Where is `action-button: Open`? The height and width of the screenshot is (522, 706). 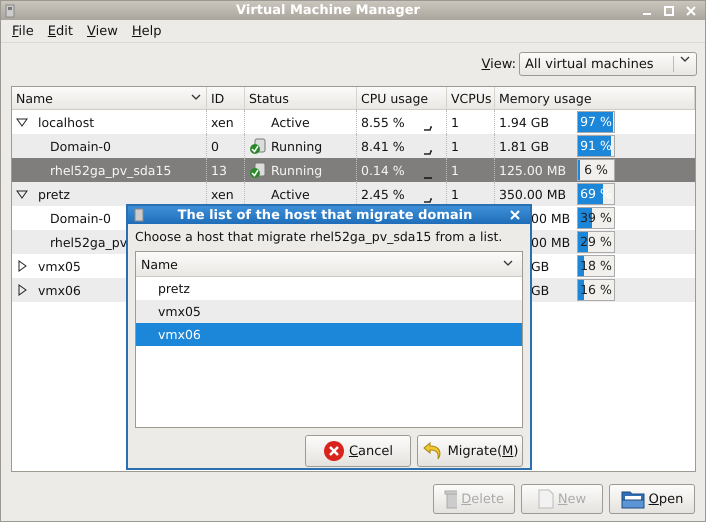
action-button: Open is located at coordinates (652, 499).